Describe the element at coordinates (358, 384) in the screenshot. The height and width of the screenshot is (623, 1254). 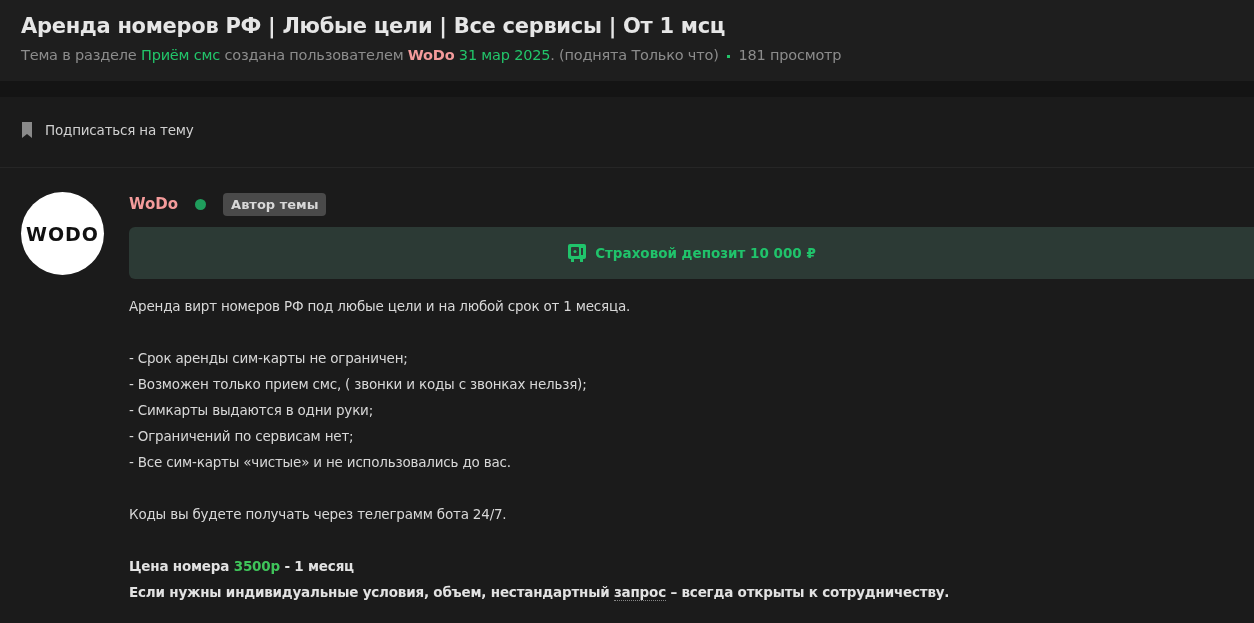
I see `body-text: - Возможен только прием смс, ( звонки и коды с звонках нельзя);` at that location.